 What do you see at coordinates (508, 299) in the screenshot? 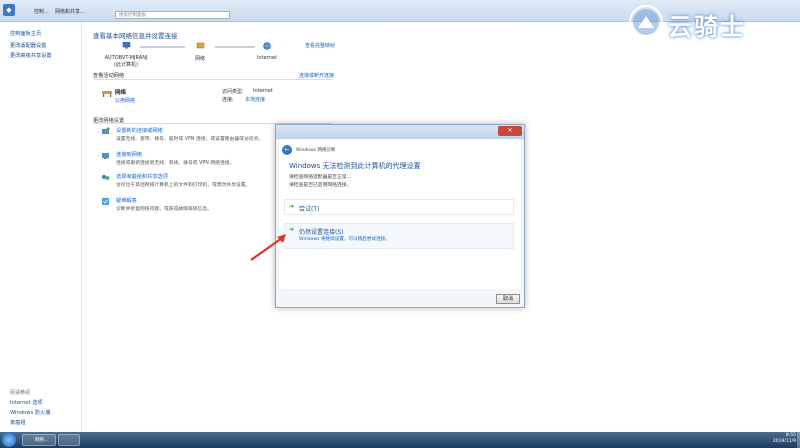
I see `cancel-button: 取消` at bounding box center [508, 299].